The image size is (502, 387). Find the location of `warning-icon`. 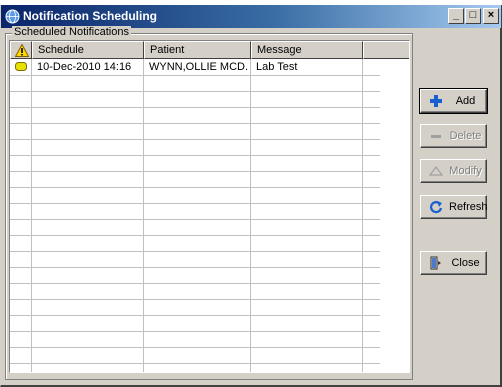

warning-icon is located at coordinates (22, 50).